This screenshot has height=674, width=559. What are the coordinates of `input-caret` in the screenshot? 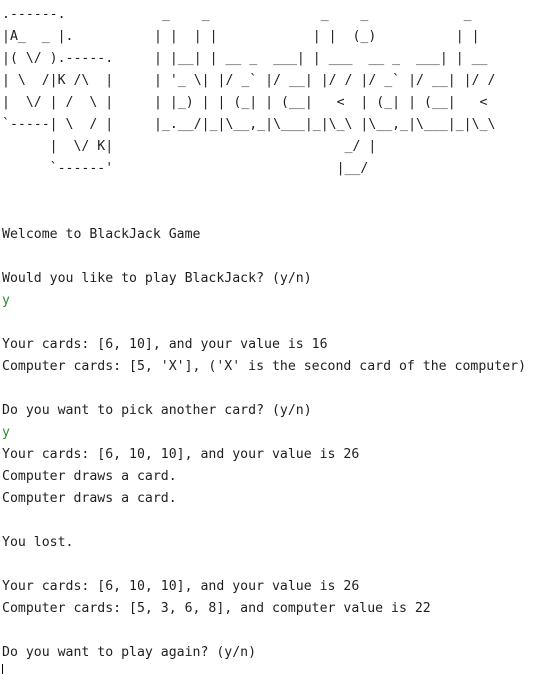 It's located at (2, 669).